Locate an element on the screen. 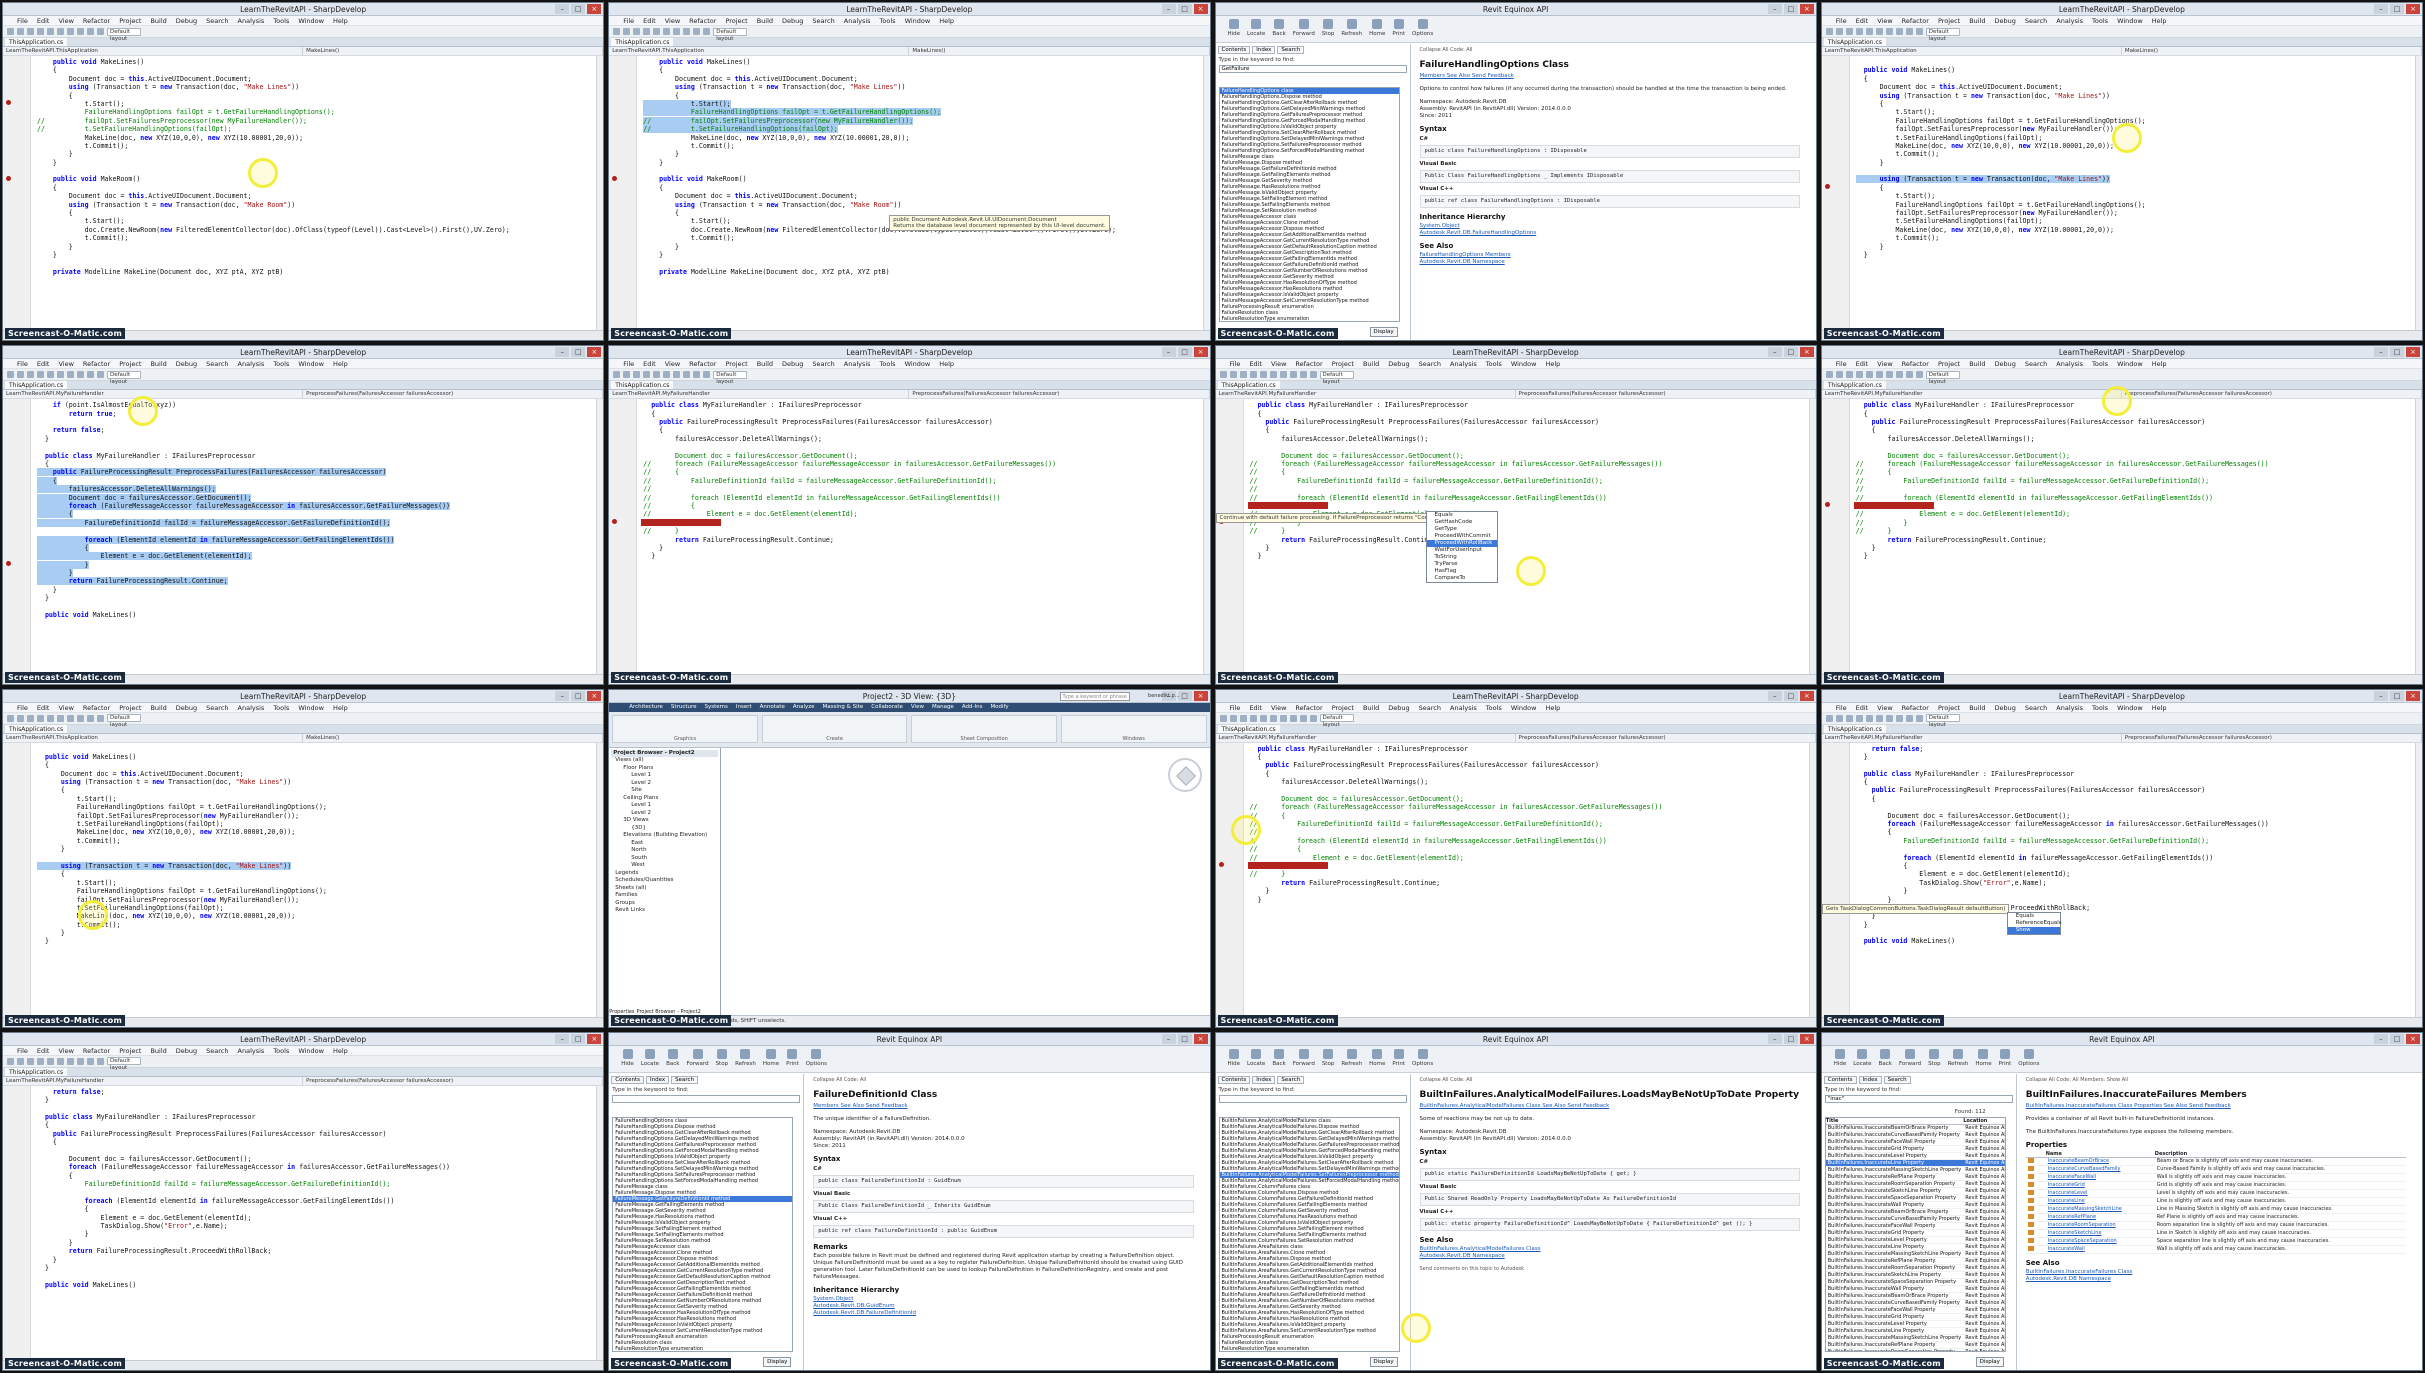 The image size is (2425, 1373). display-button: Display is located at coordinates (1383, 332).